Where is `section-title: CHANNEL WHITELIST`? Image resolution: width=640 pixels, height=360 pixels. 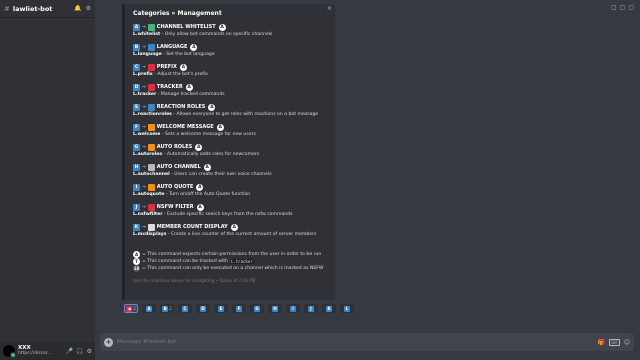 section-title: CHANNEL WHITELIST is located at coordinates (186, 27).